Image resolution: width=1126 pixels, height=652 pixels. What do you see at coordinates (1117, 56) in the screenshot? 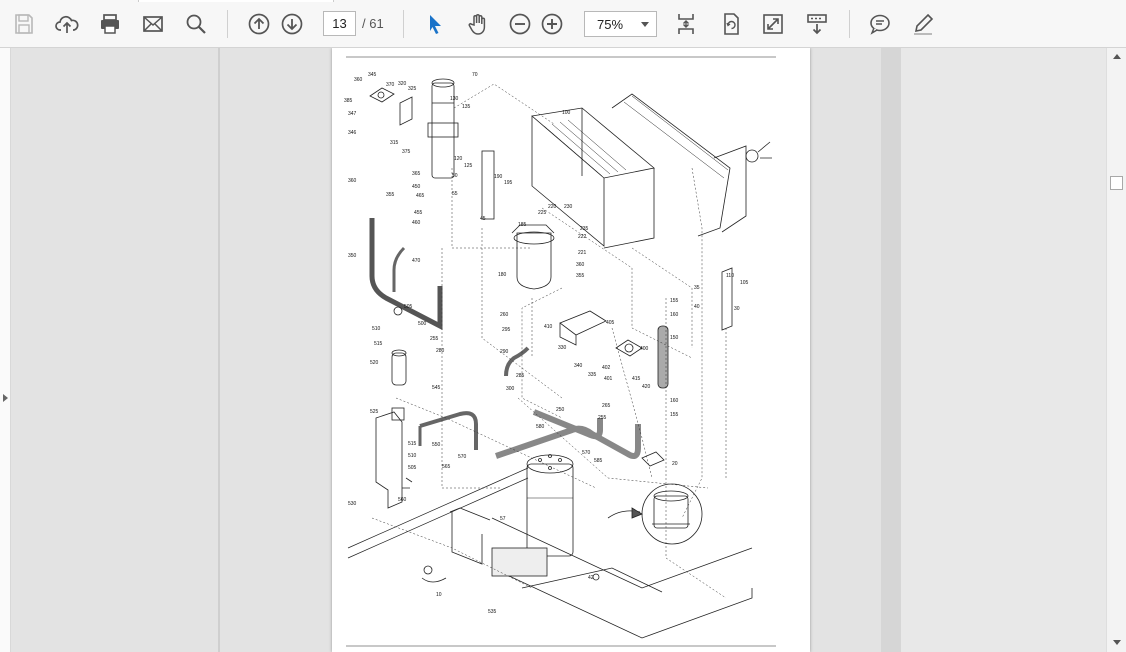
I see `scroll-up-arrow-icon` at bounding box center [1117, 56].